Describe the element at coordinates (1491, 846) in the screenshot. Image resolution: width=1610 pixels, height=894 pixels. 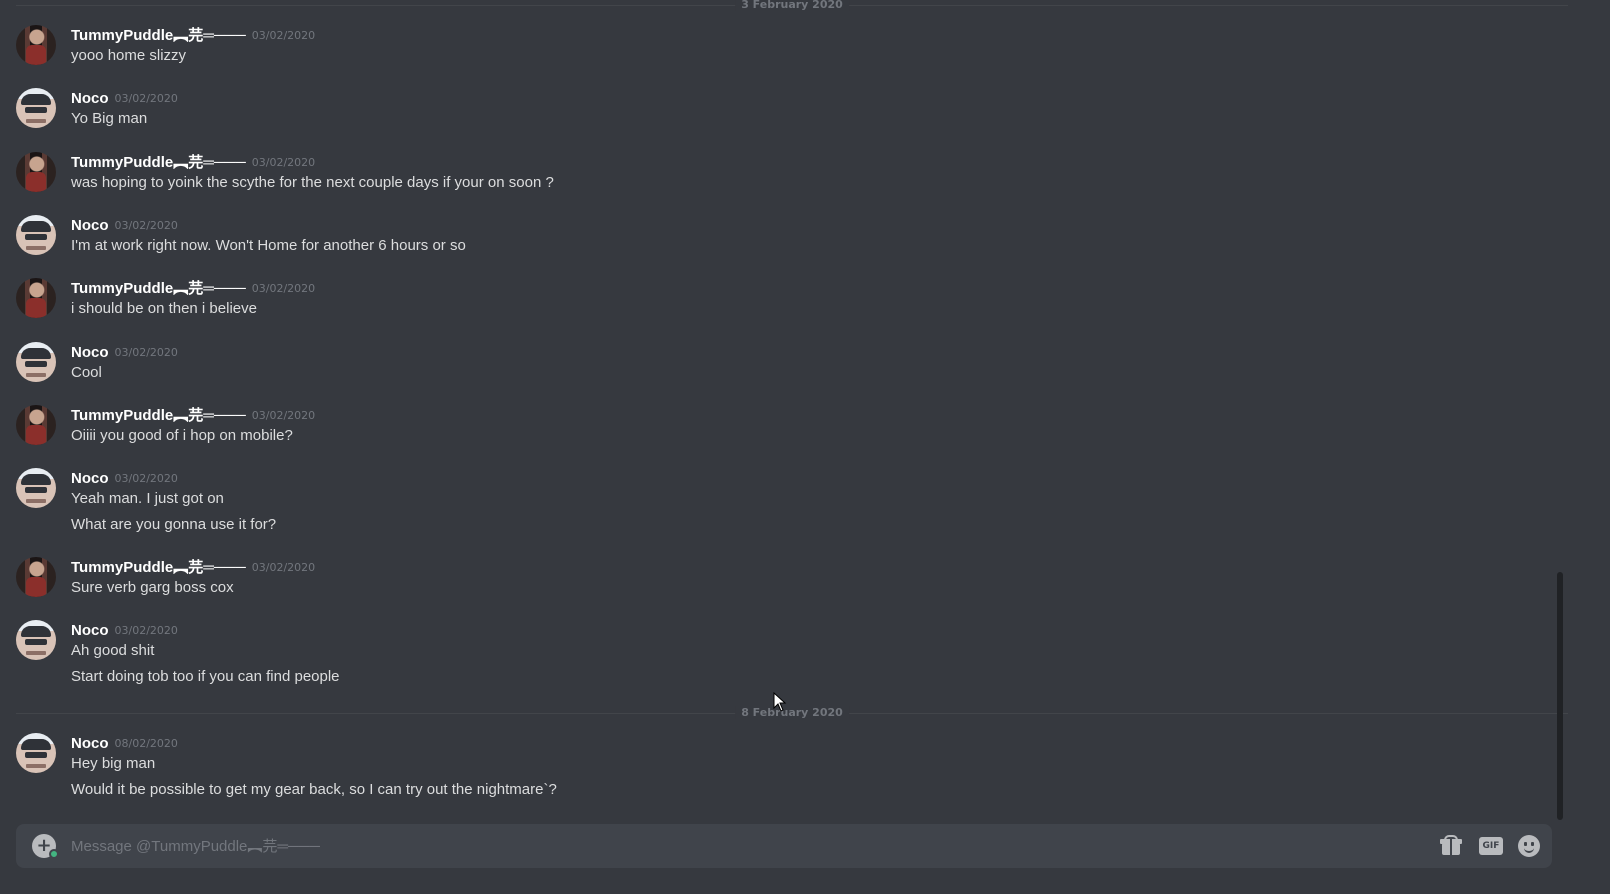
I see `gif-button: GIF` at that location.